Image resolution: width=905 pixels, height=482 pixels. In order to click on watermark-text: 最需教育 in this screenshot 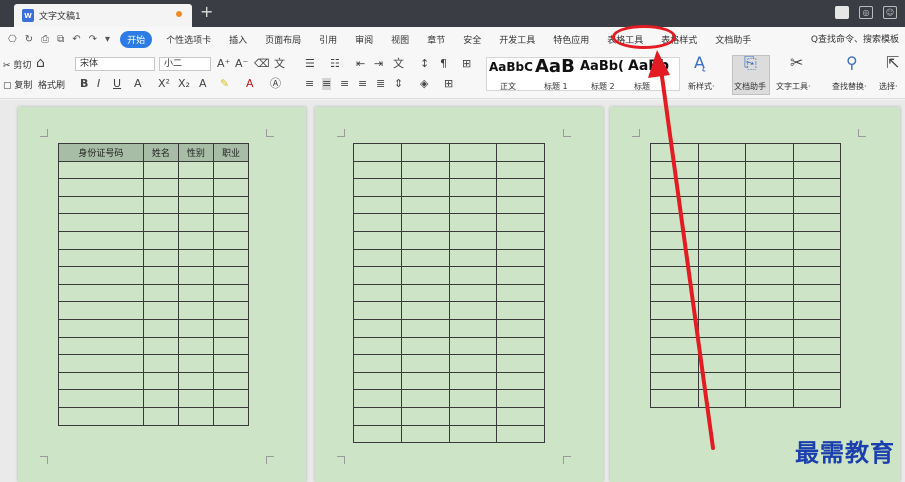, I will do `click(845, 452)`.